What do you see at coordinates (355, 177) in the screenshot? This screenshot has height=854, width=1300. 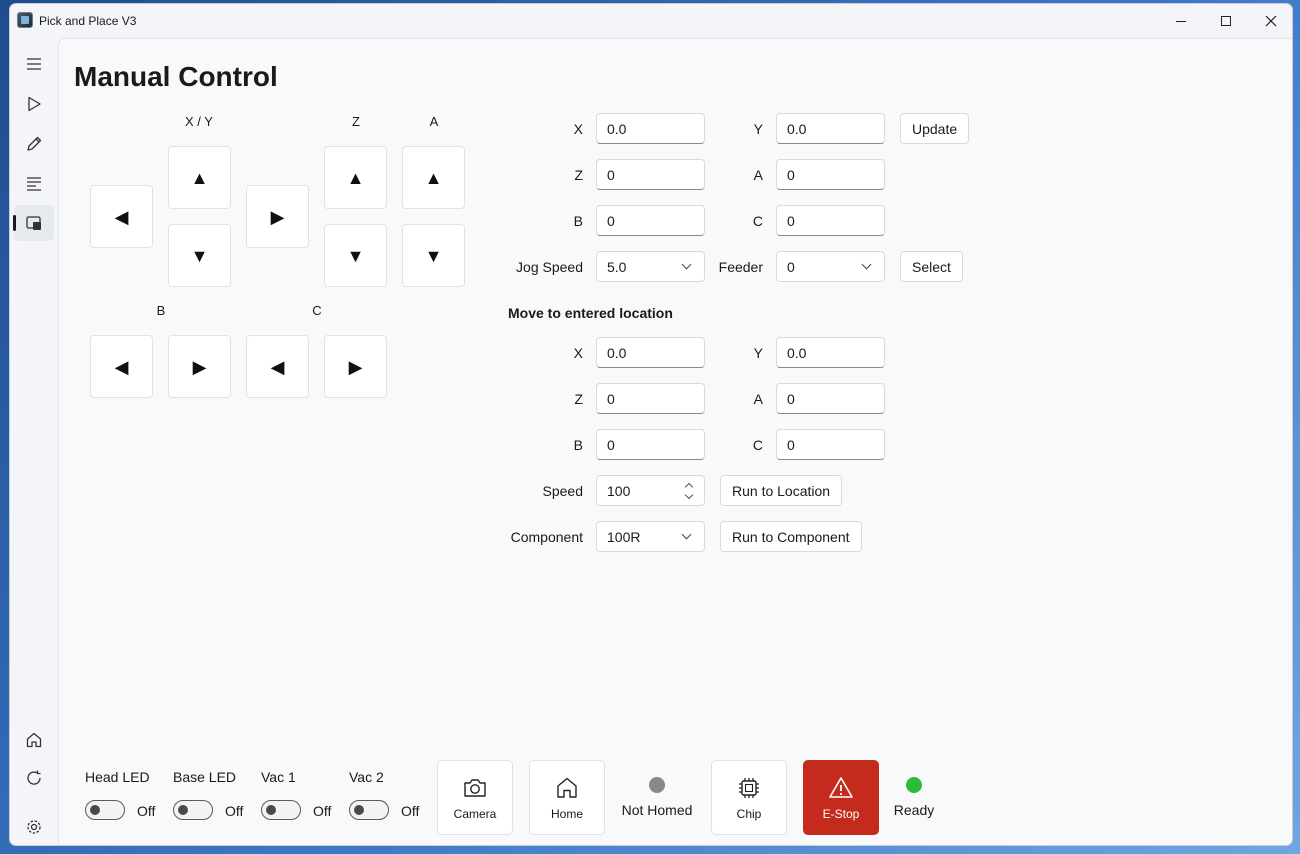 I see `jog-z-up-button: ▲` at bounding box center [355, 177].